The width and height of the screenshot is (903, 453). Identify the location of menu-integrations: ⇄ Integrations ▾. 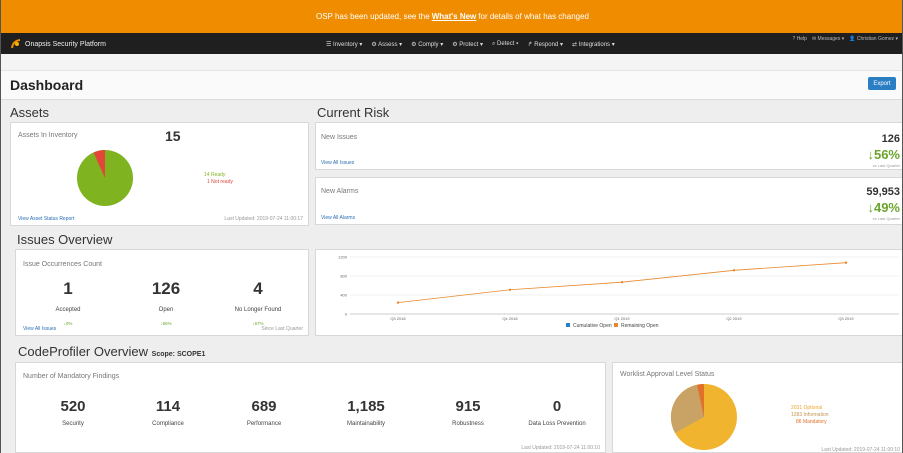
(593, 44).